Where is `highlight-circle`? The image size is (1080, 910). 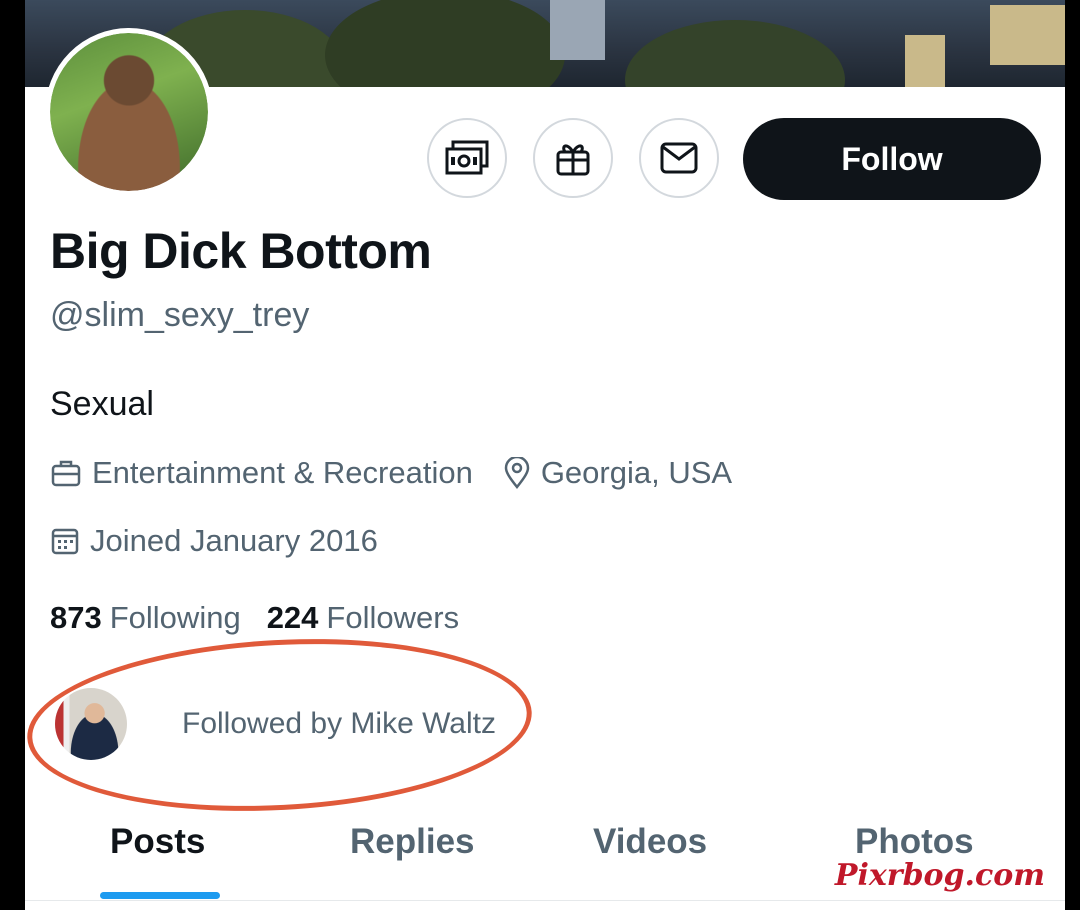 highlight-circle is located at coordinates (281, 725).